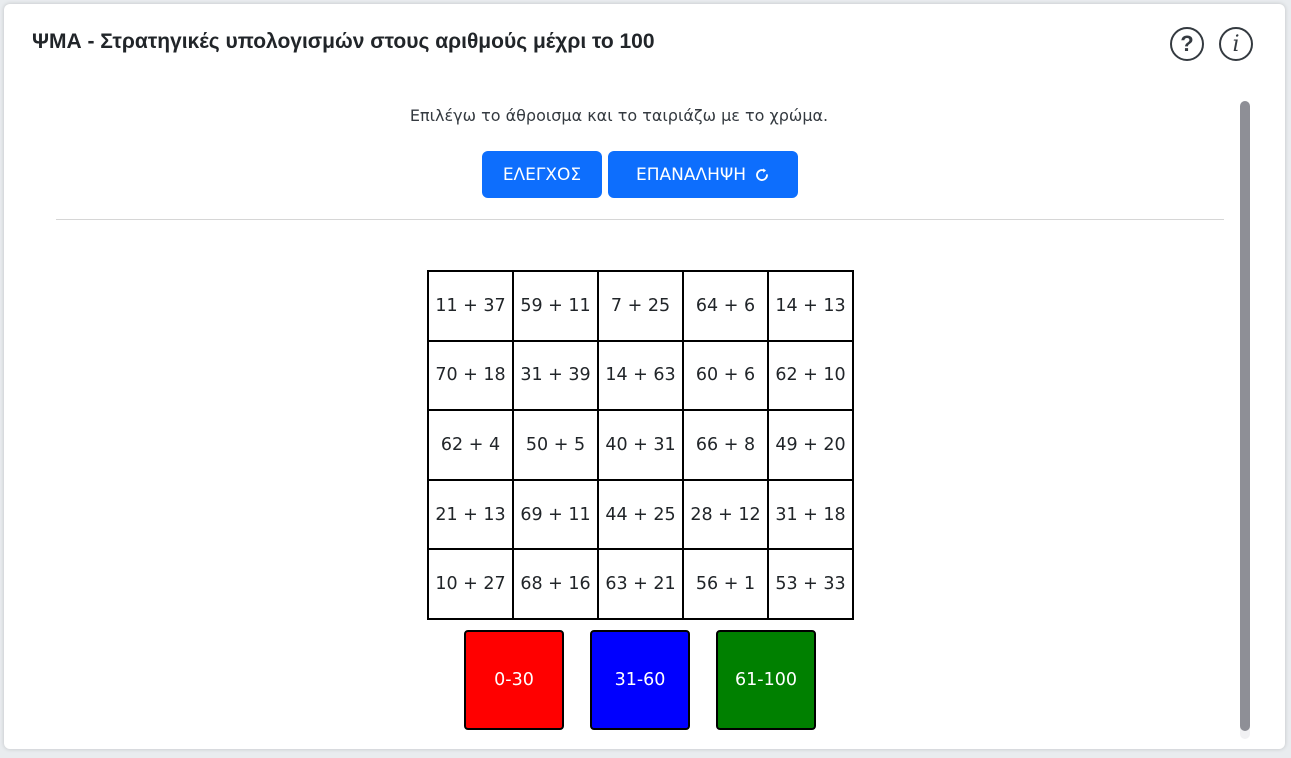 The height and width of the screenshot is (758, 1291). I want to click on grid-cell: 14 + 13, so click(811, 307).